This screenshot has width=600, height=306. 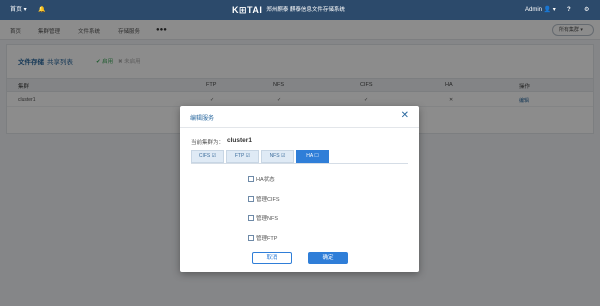 I want to click on option-manage-cifs: 管理CIFS, so click(x=264, y=199).